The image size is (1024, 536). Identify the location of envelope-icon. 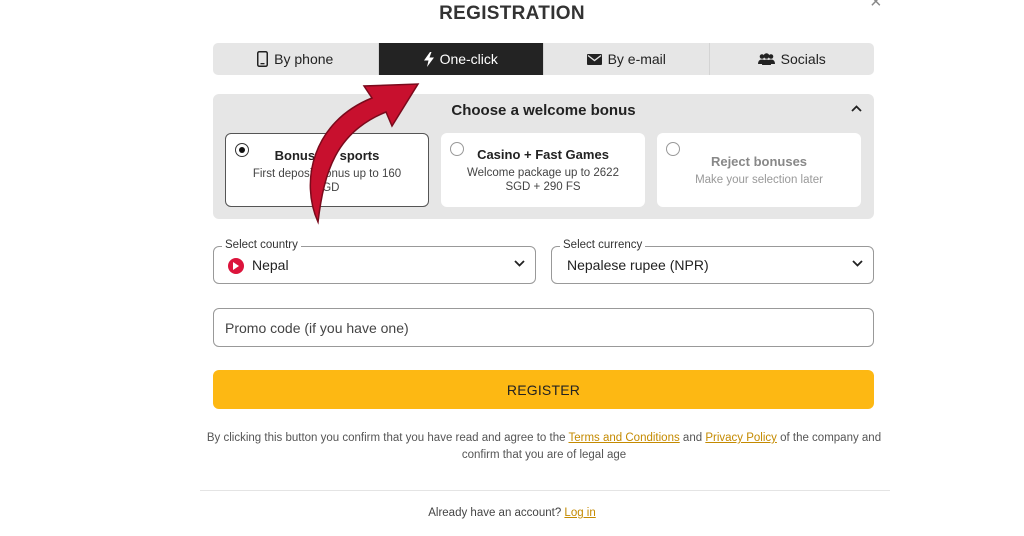
(594, 59).